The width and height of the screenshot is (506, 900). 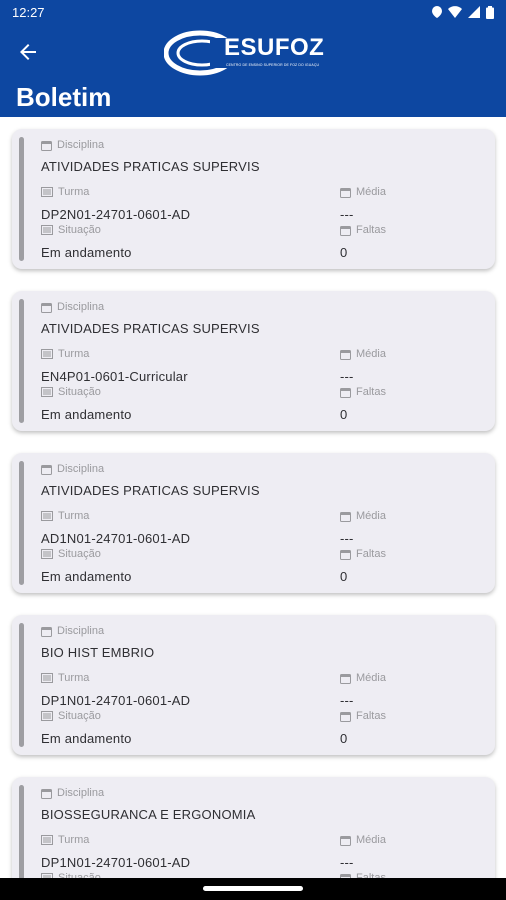 I want to click on location-icon, so click(x=437, y=12).